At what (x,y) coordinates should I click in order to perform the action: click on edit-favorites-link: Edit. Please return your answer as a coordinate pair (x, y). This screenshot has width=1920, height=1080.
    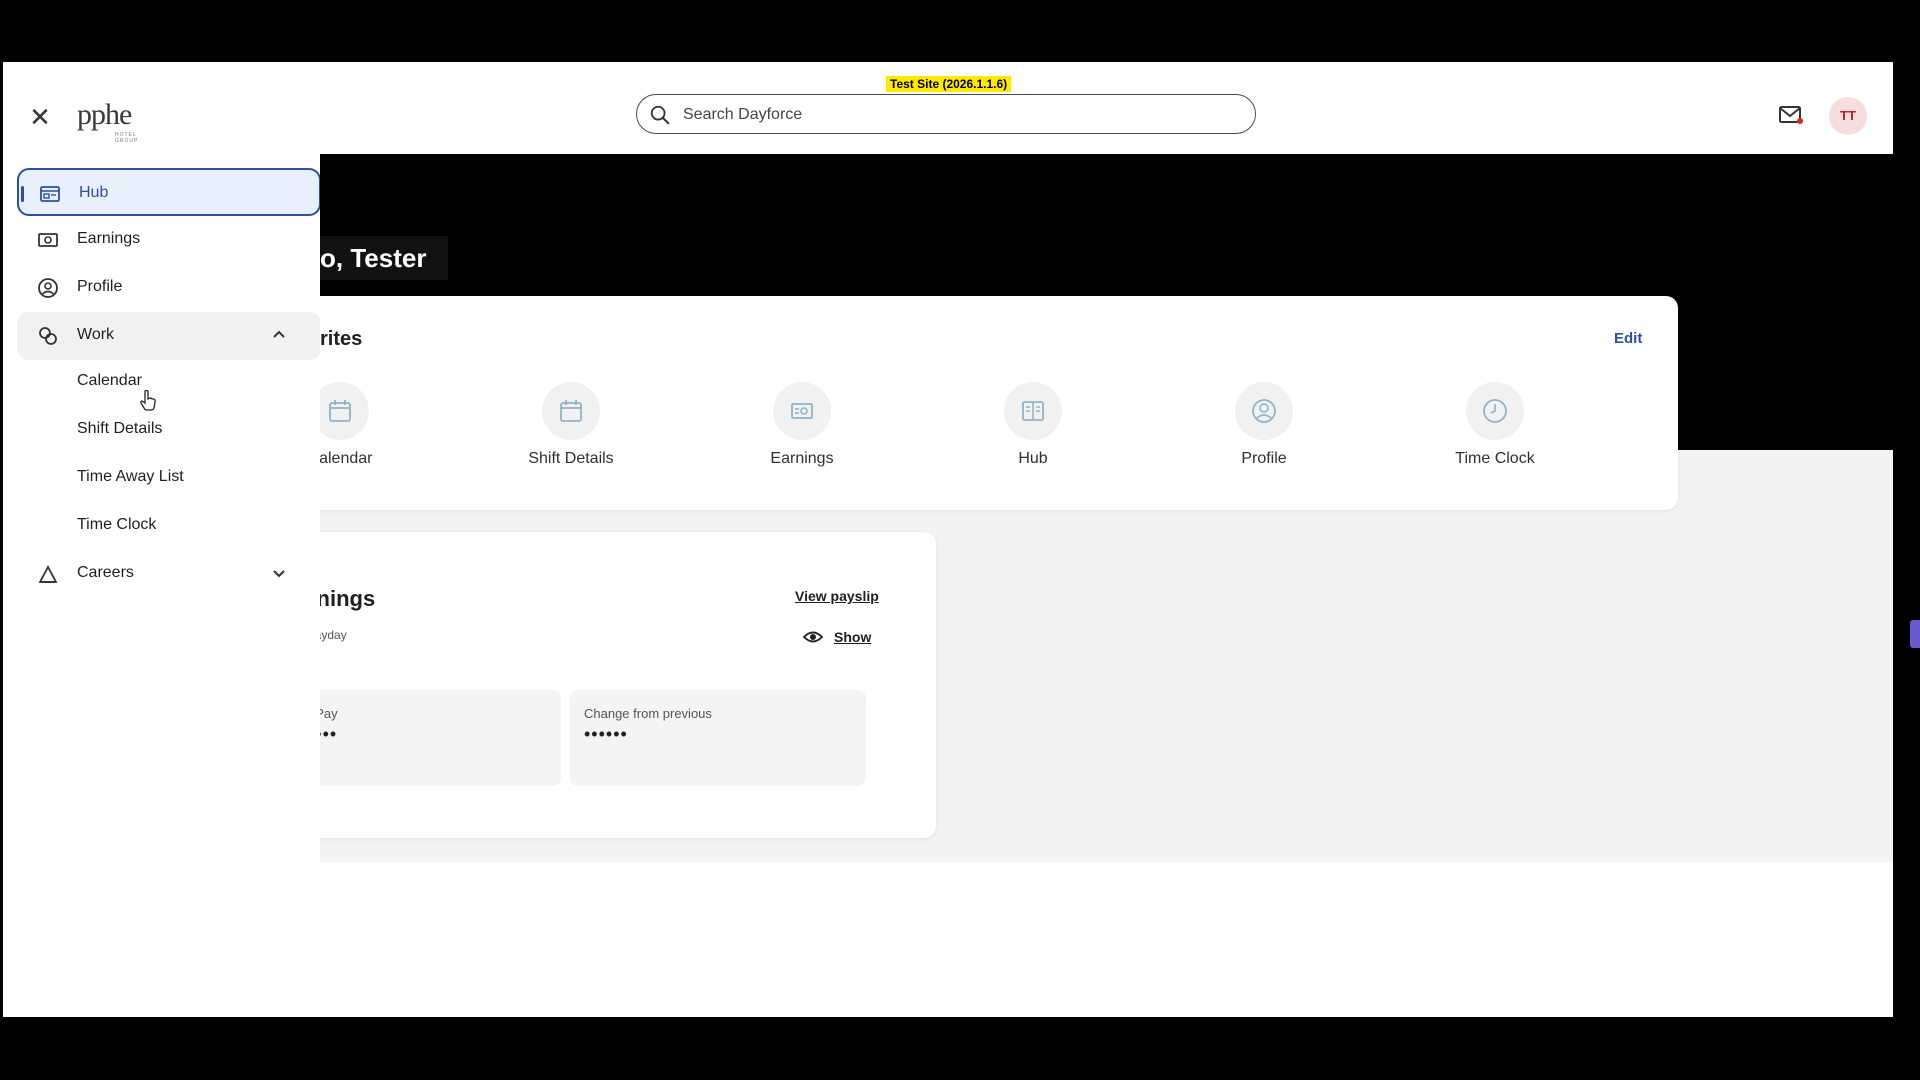
    Looking at the image, I should click on (1628, 338).